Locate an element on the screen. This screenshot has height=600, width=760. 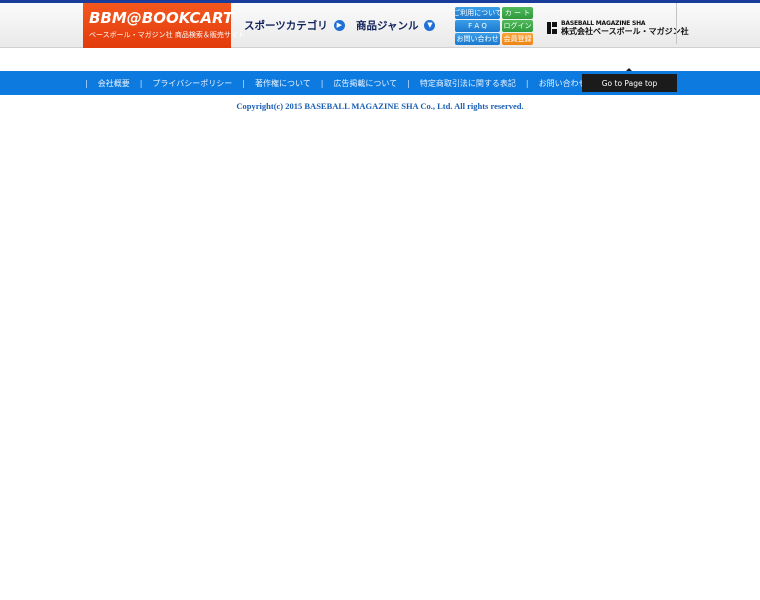
footer-link-commerce-law: 特定商取引法に関する表記 is located at coordinates (468, 83).